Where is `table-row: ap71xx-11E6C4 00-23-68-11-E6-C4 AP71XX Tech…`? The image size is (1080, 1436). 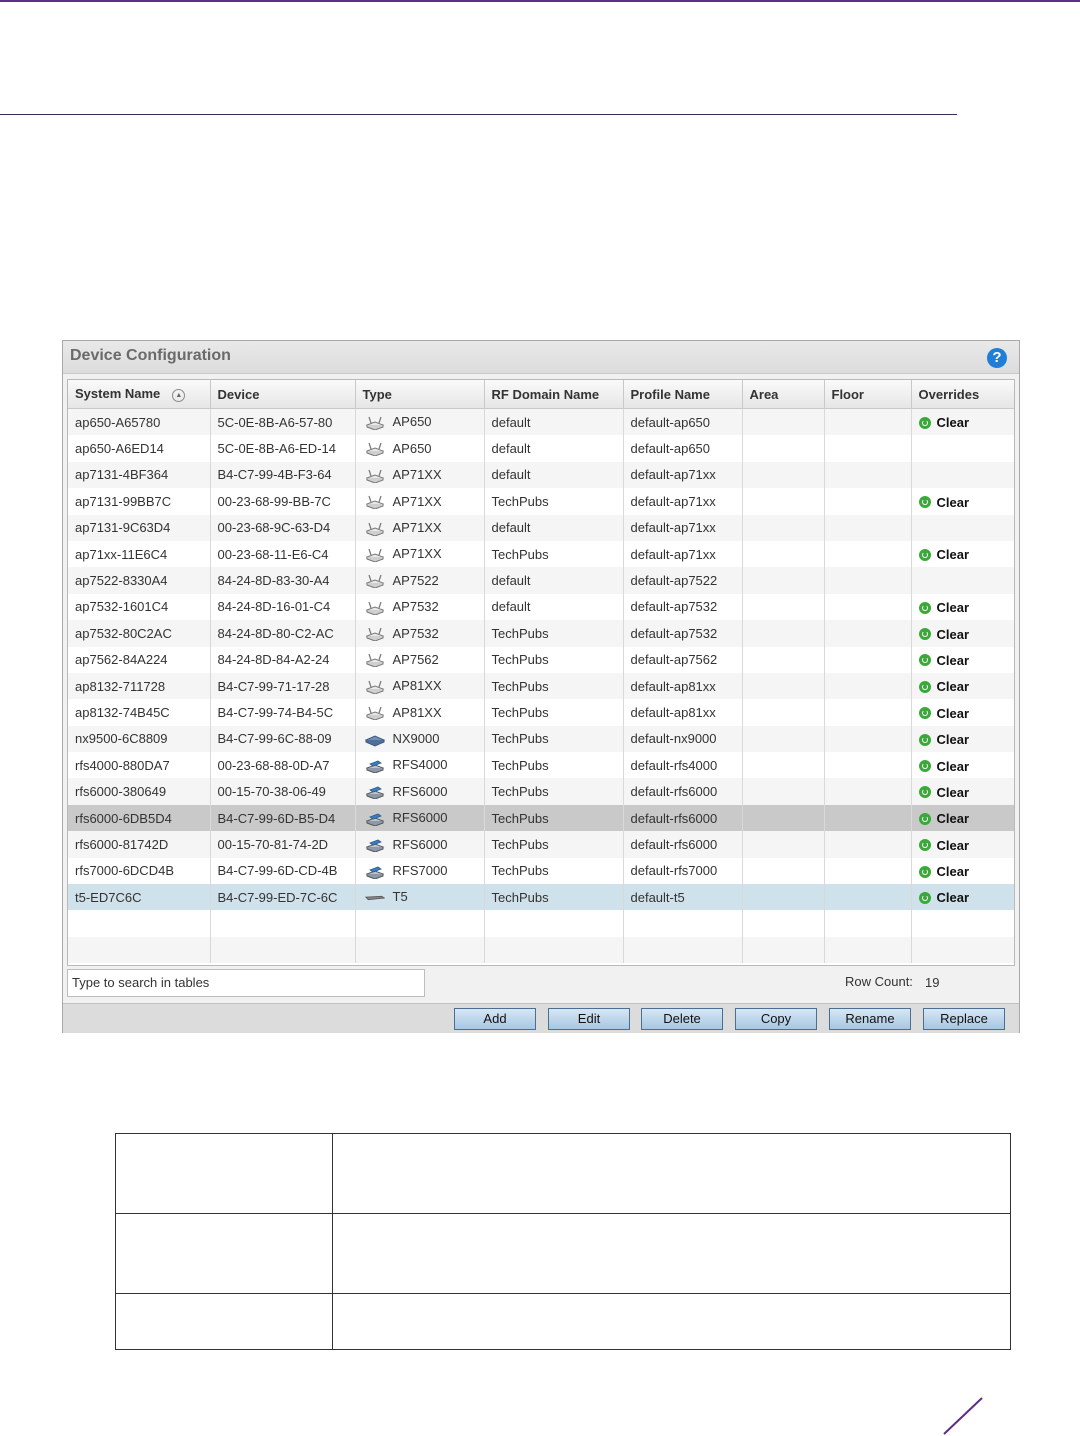
table-row: ap71xx-11E6C4 00-23-68-11-E6-C4 AP71XX Tech… is located at coordinates (541, 554).